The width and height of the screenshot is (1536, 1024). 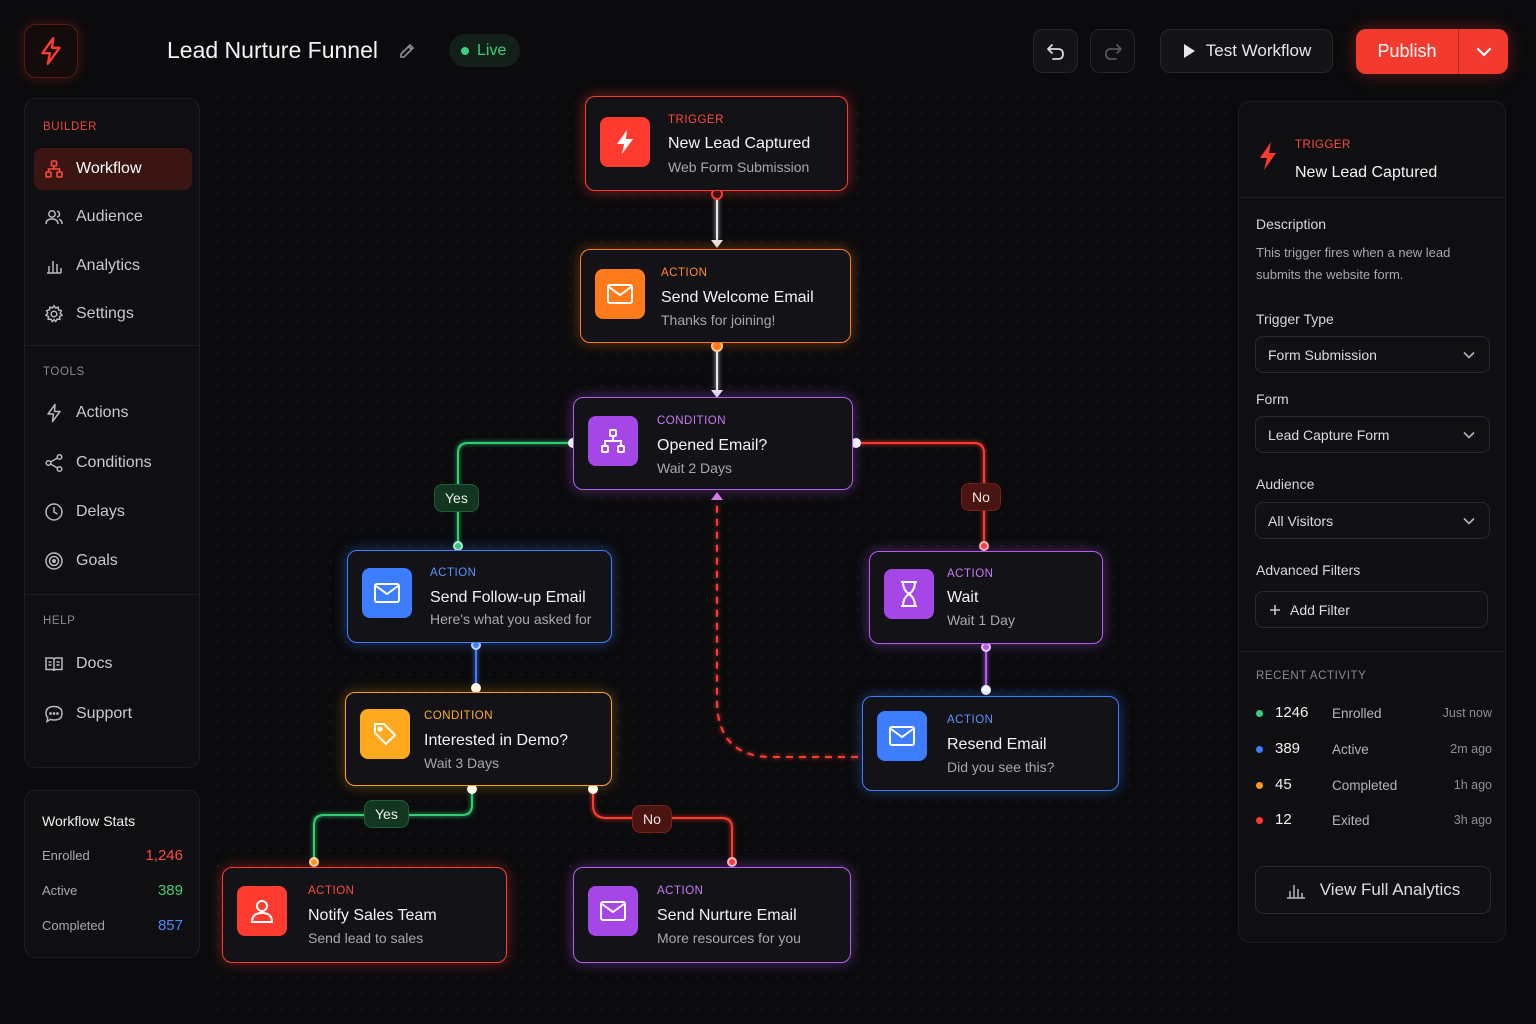 I want to click on activity-row: 45 Completed 1h ago, so click(x=1374, y=786).